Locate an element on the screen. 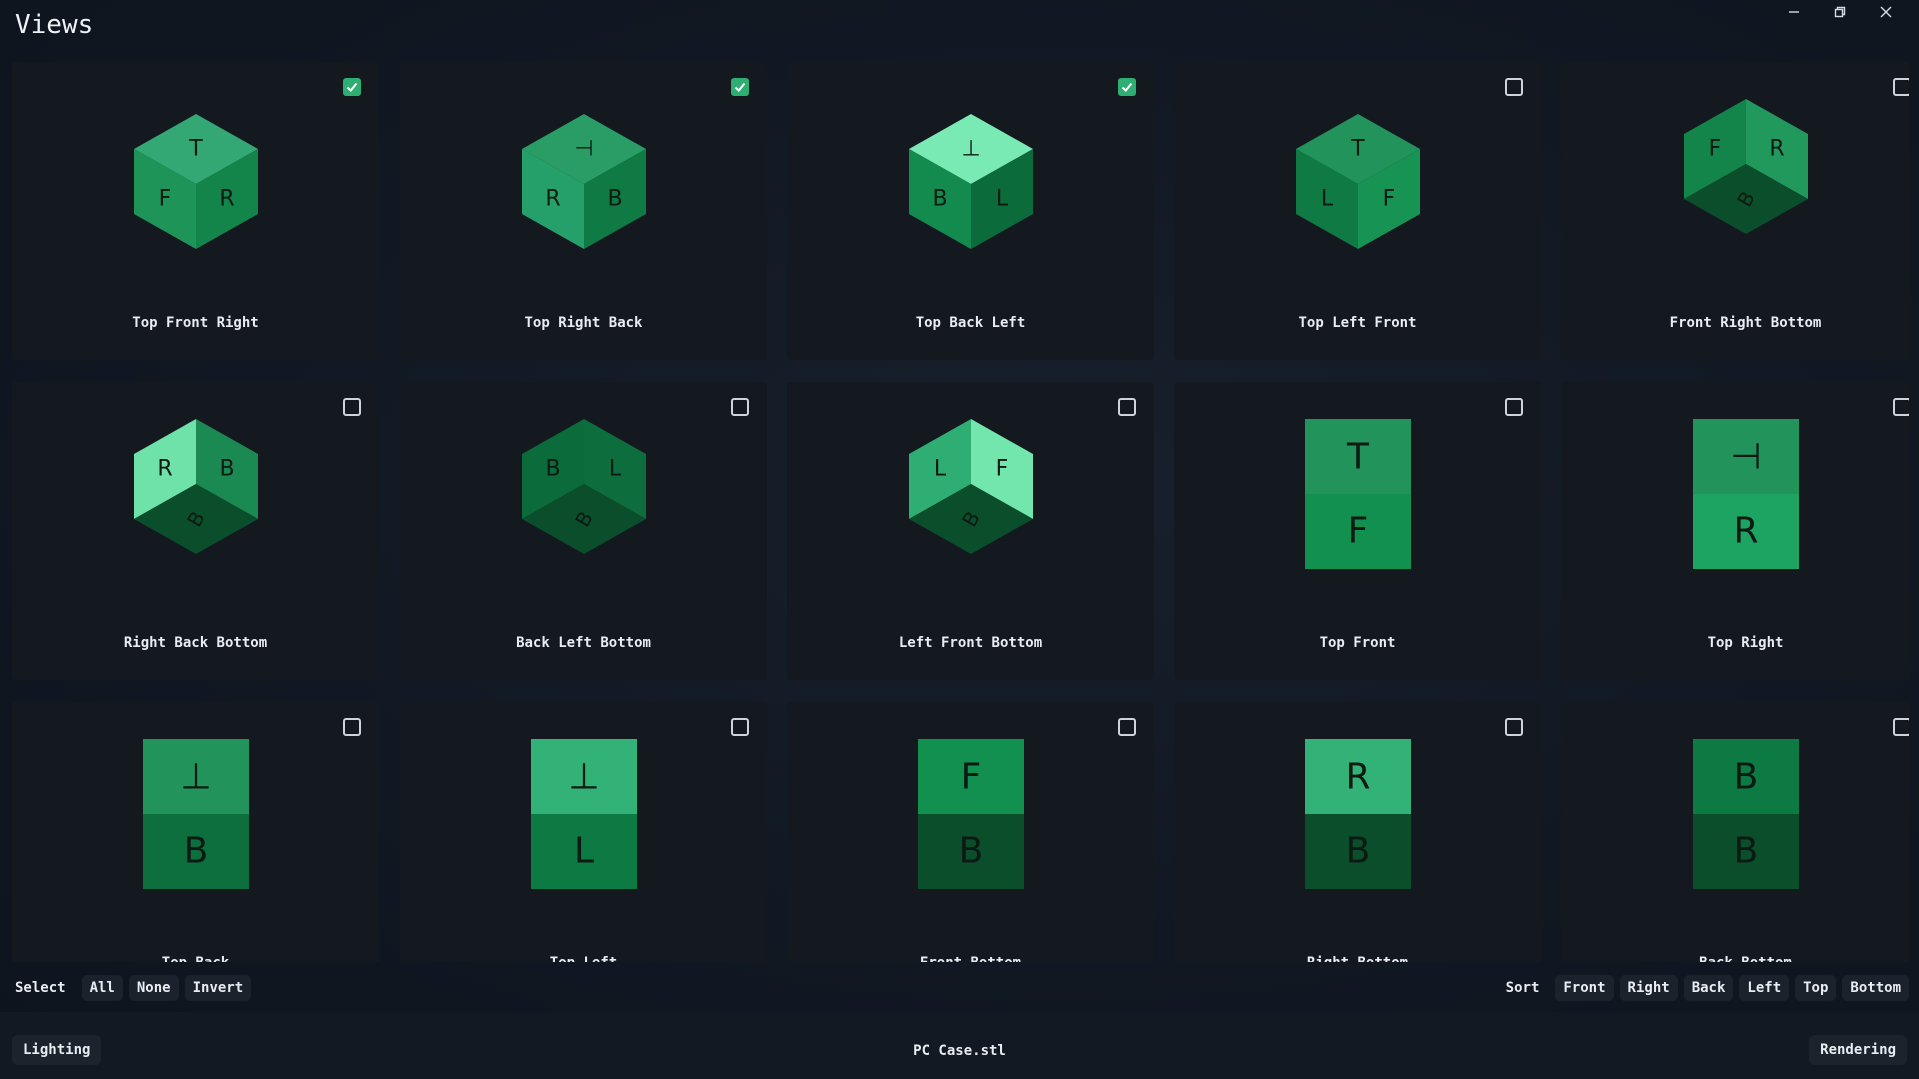 This screenshot has width=1919, height=1079. view-card: L F B Left Front Bottom is located at coordinates (970, 531).